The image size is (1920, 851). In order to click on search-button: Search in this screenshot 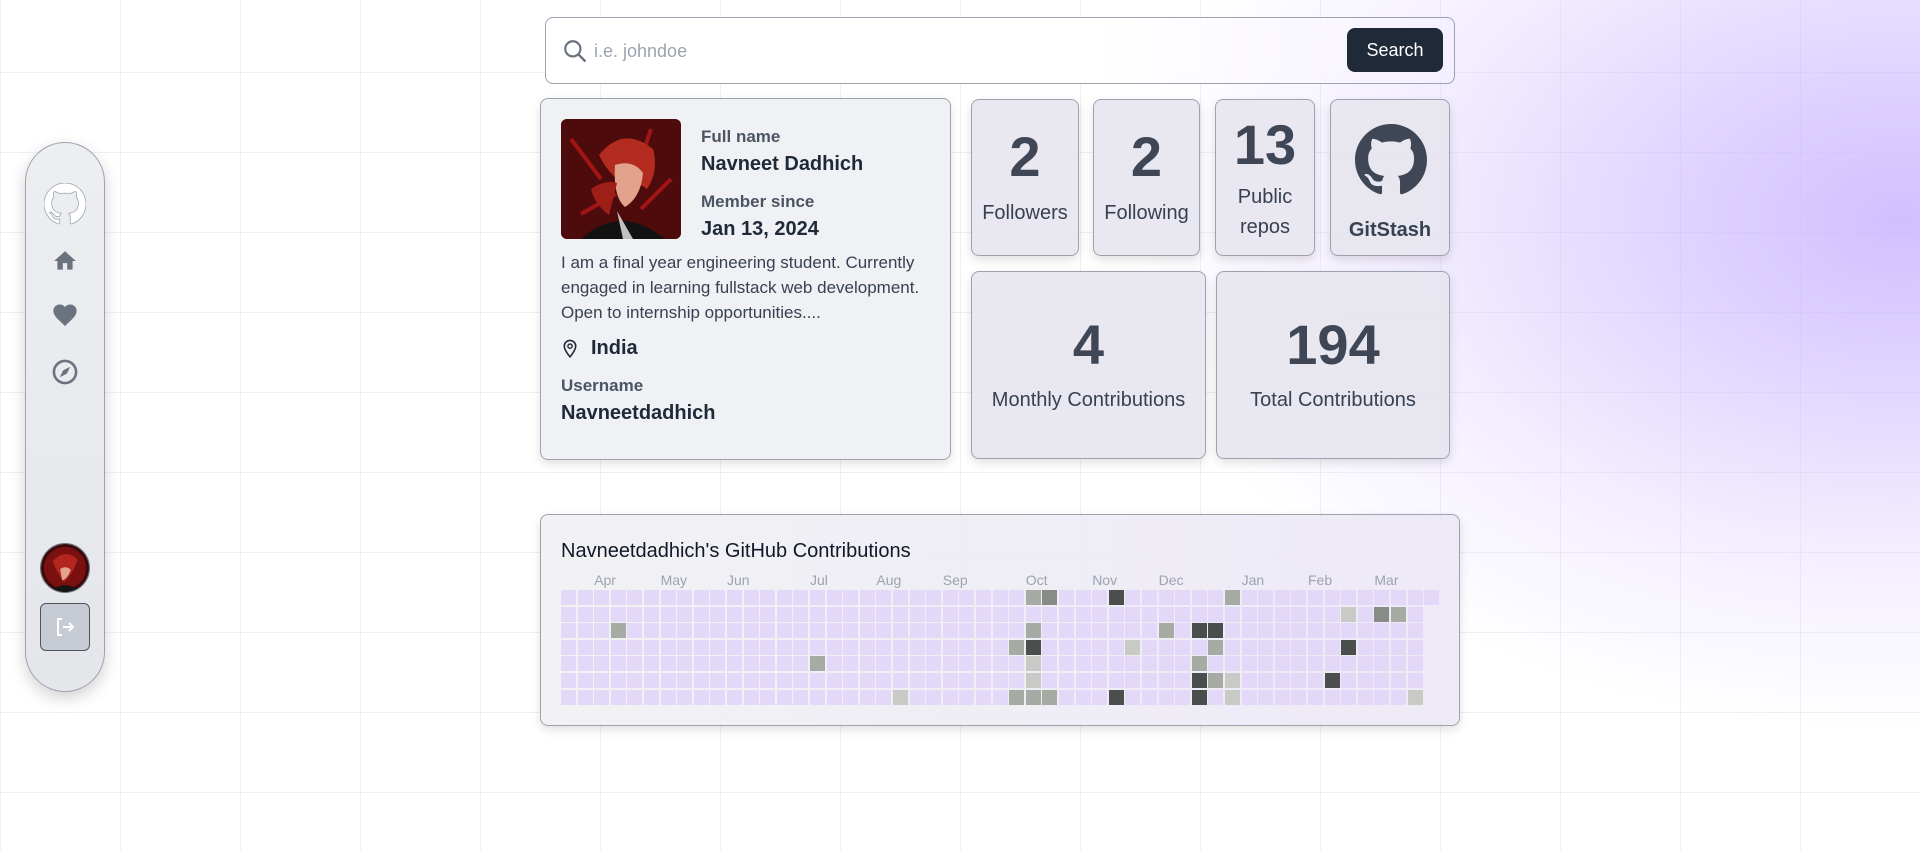, I will do `click(1395, 50)`.